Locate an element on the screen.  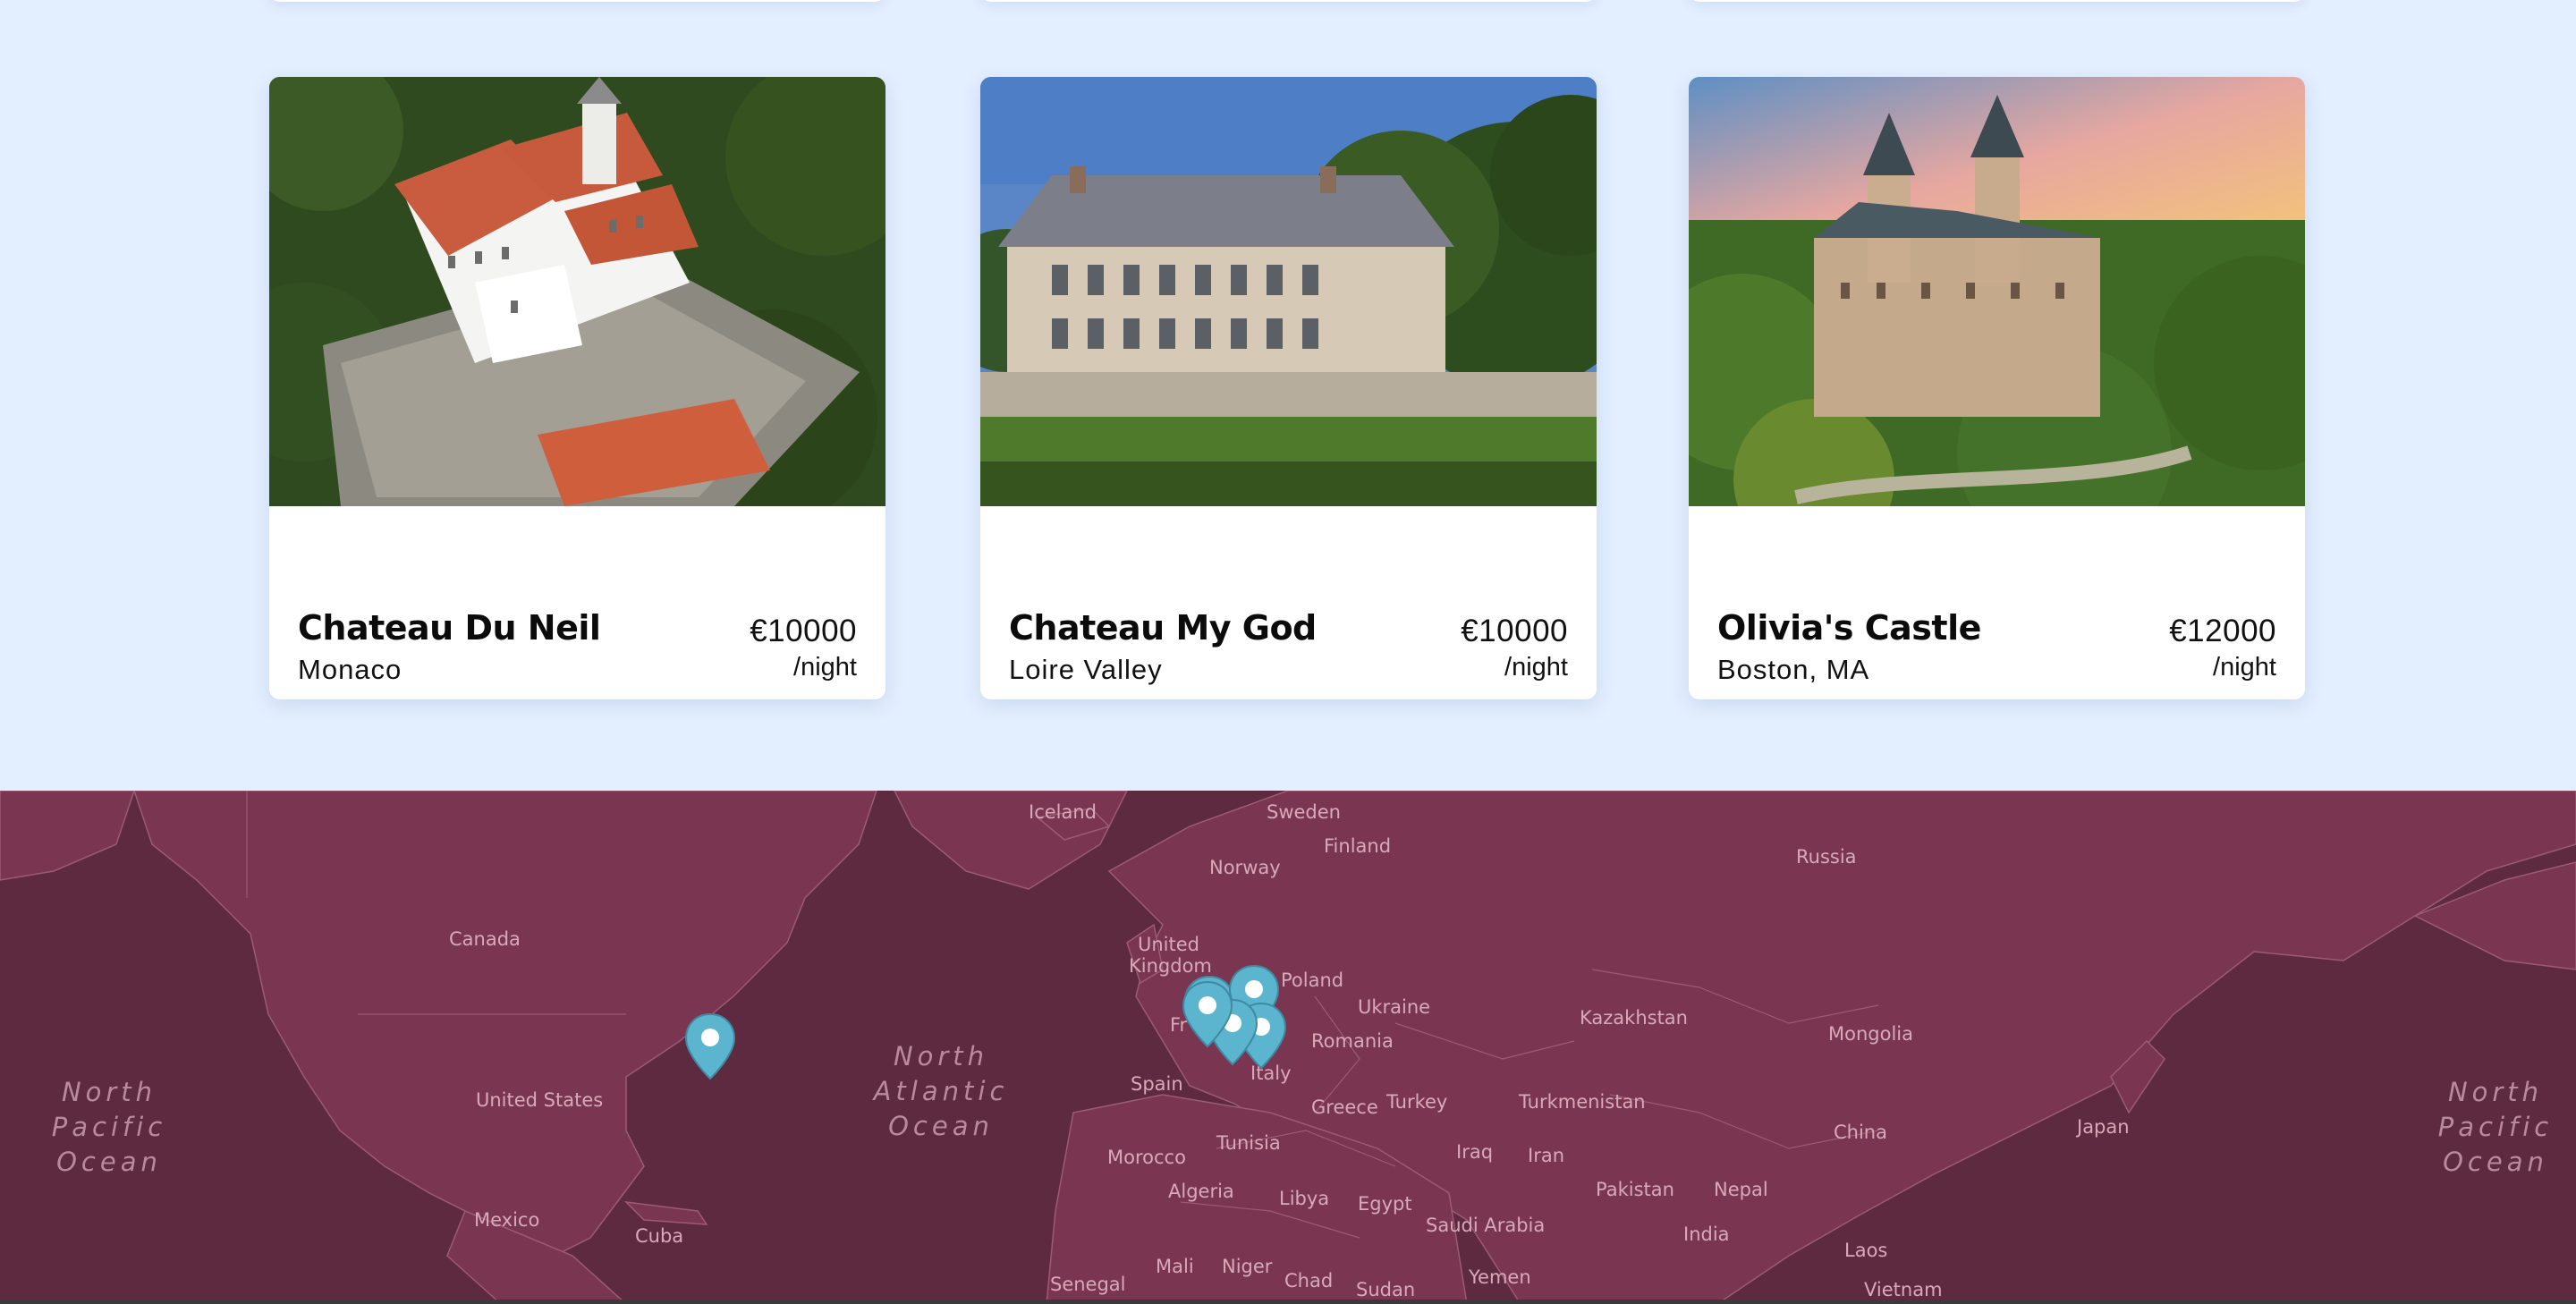
map-label-iran: Iran is located at coordinates (1546, 1156).